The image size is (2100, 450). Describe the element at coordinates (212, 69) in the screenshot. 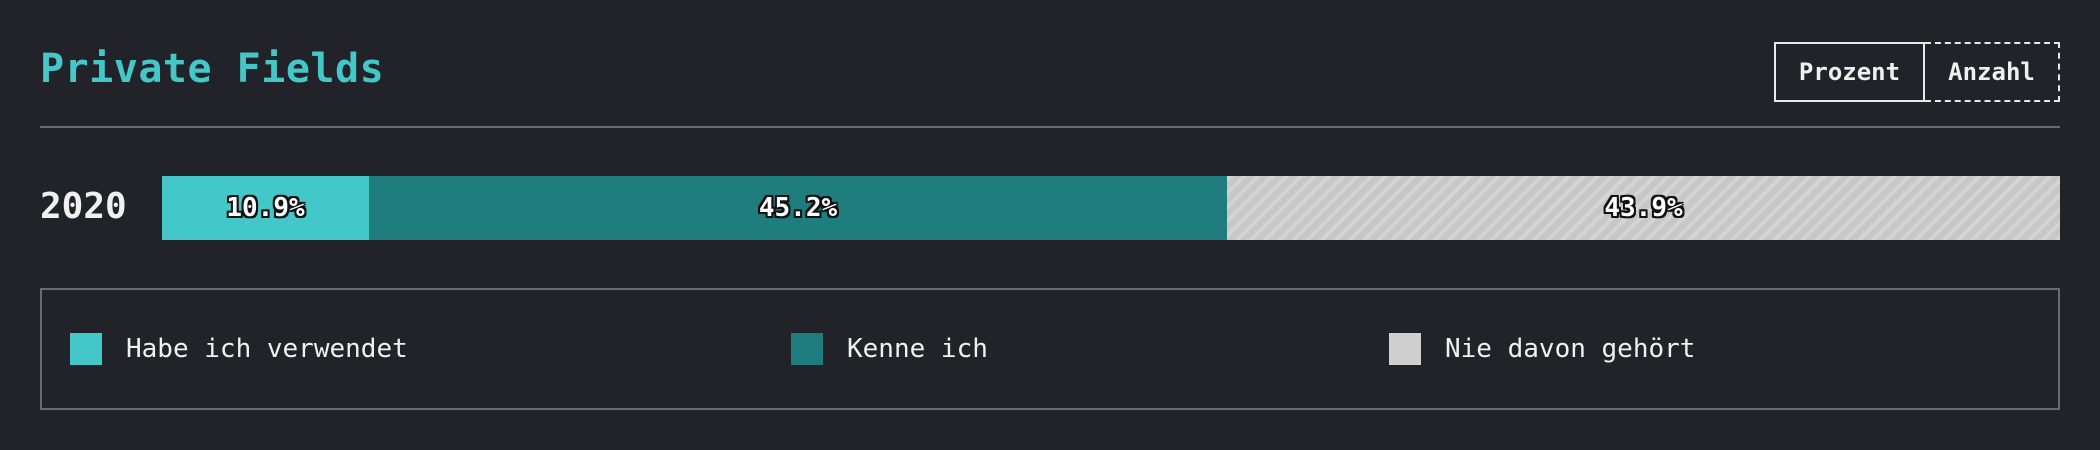

I see `chart-title: Private Fields` at that location.